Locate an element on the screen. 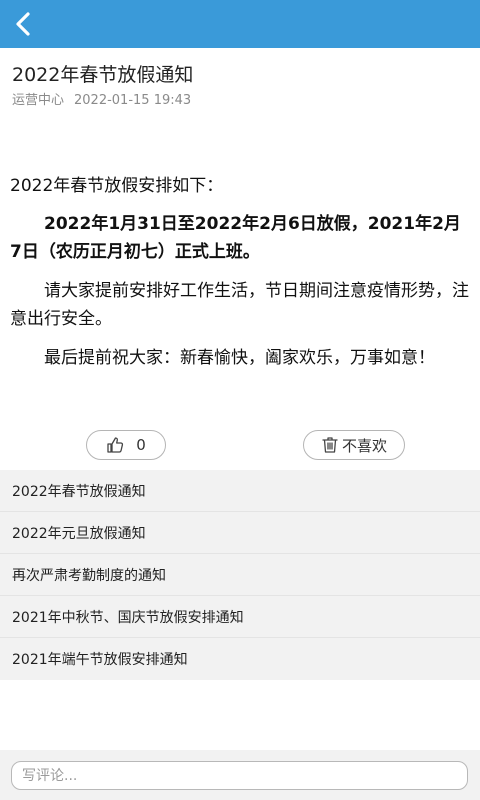  article-meta: 运营中心 2022-01-15 19:43 is located at coordinates (101, 98).